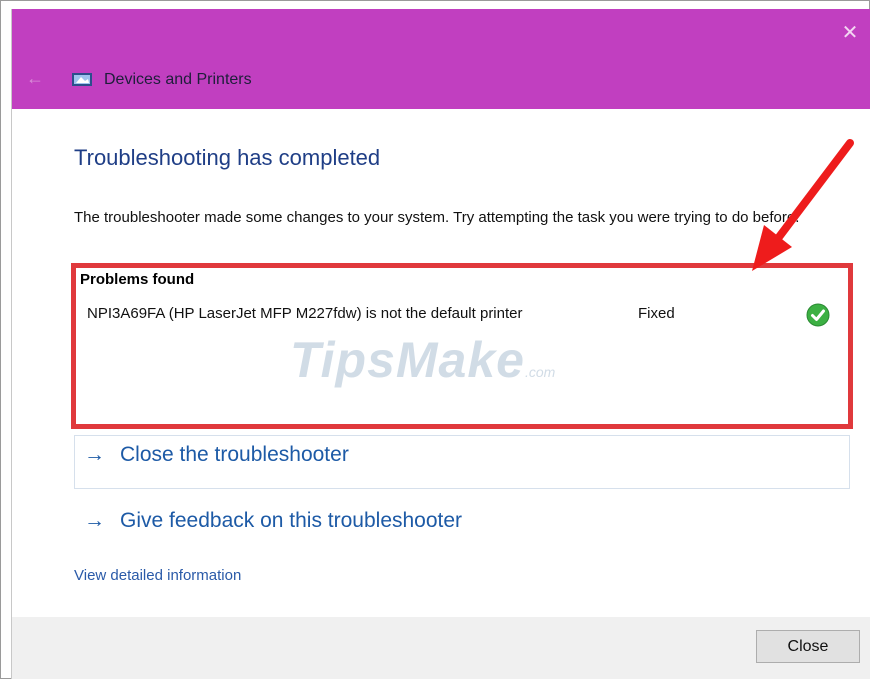 This screenshot has width=870, height=679. Describe the element at coordinates (850, 33) in the screenshot. I see `close-icon: ✕` at that location.